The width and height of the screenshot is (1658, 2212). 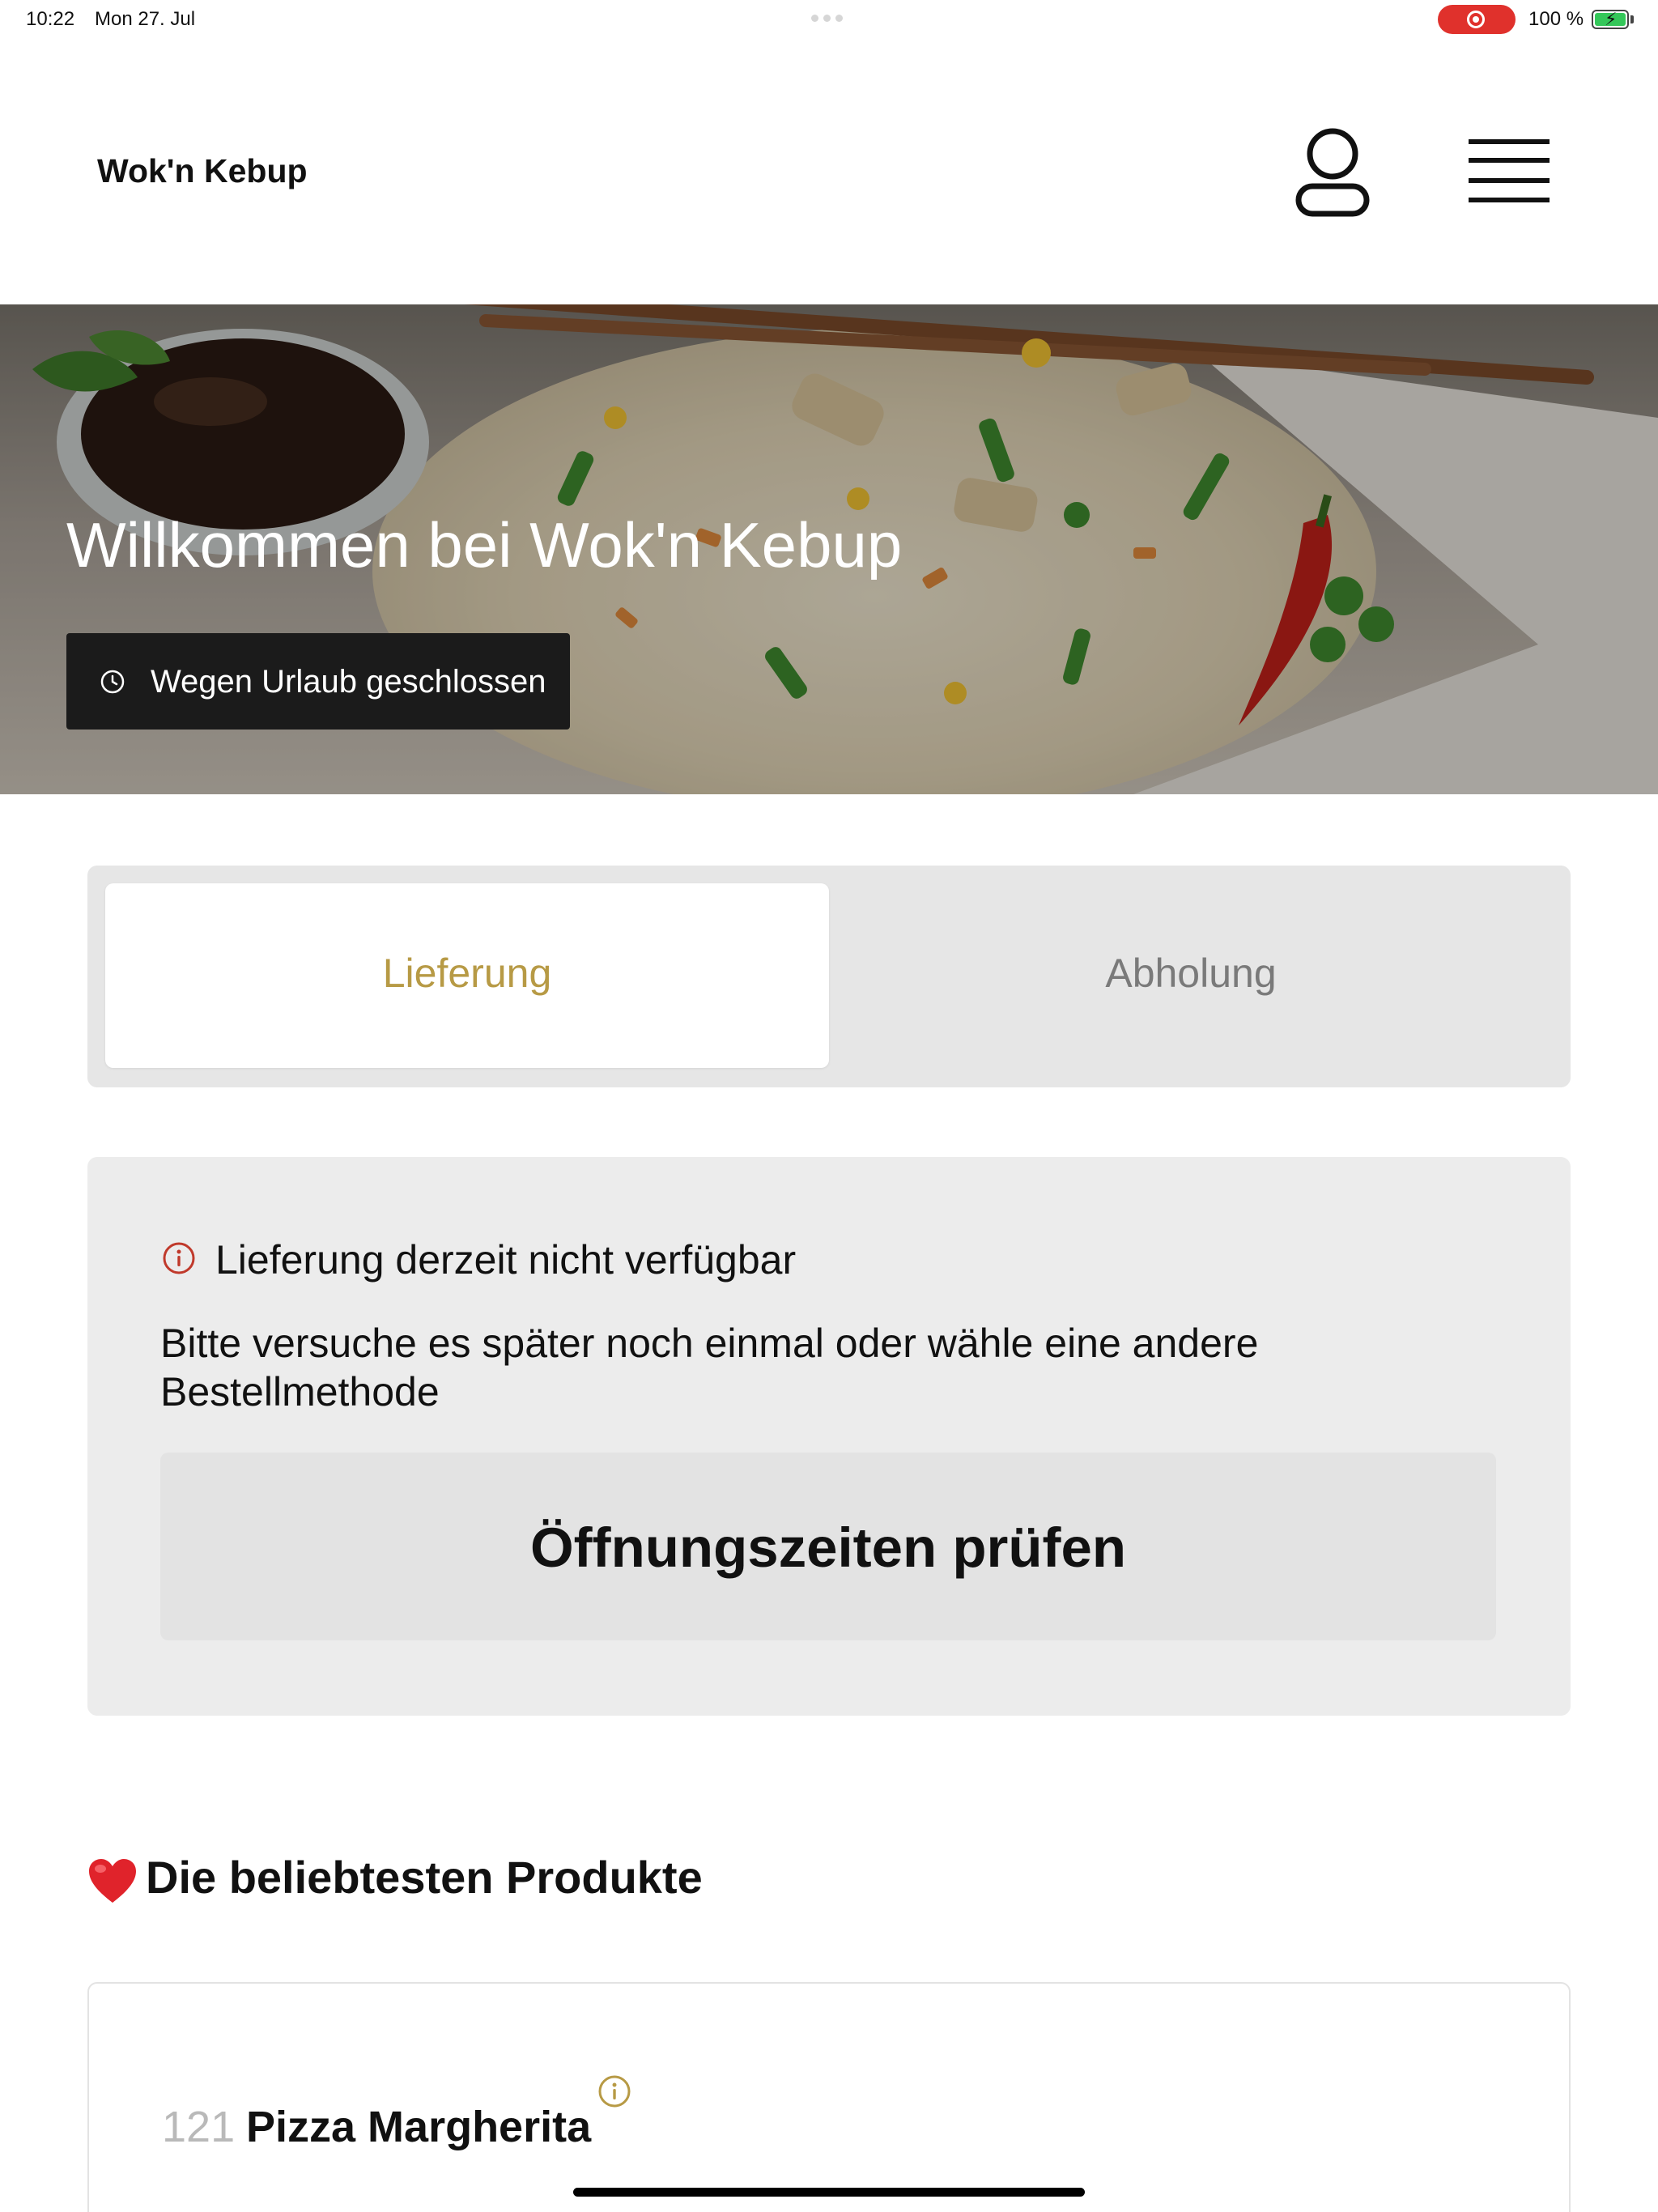 I want to click on clock-icon, so click(x=112, y=682).